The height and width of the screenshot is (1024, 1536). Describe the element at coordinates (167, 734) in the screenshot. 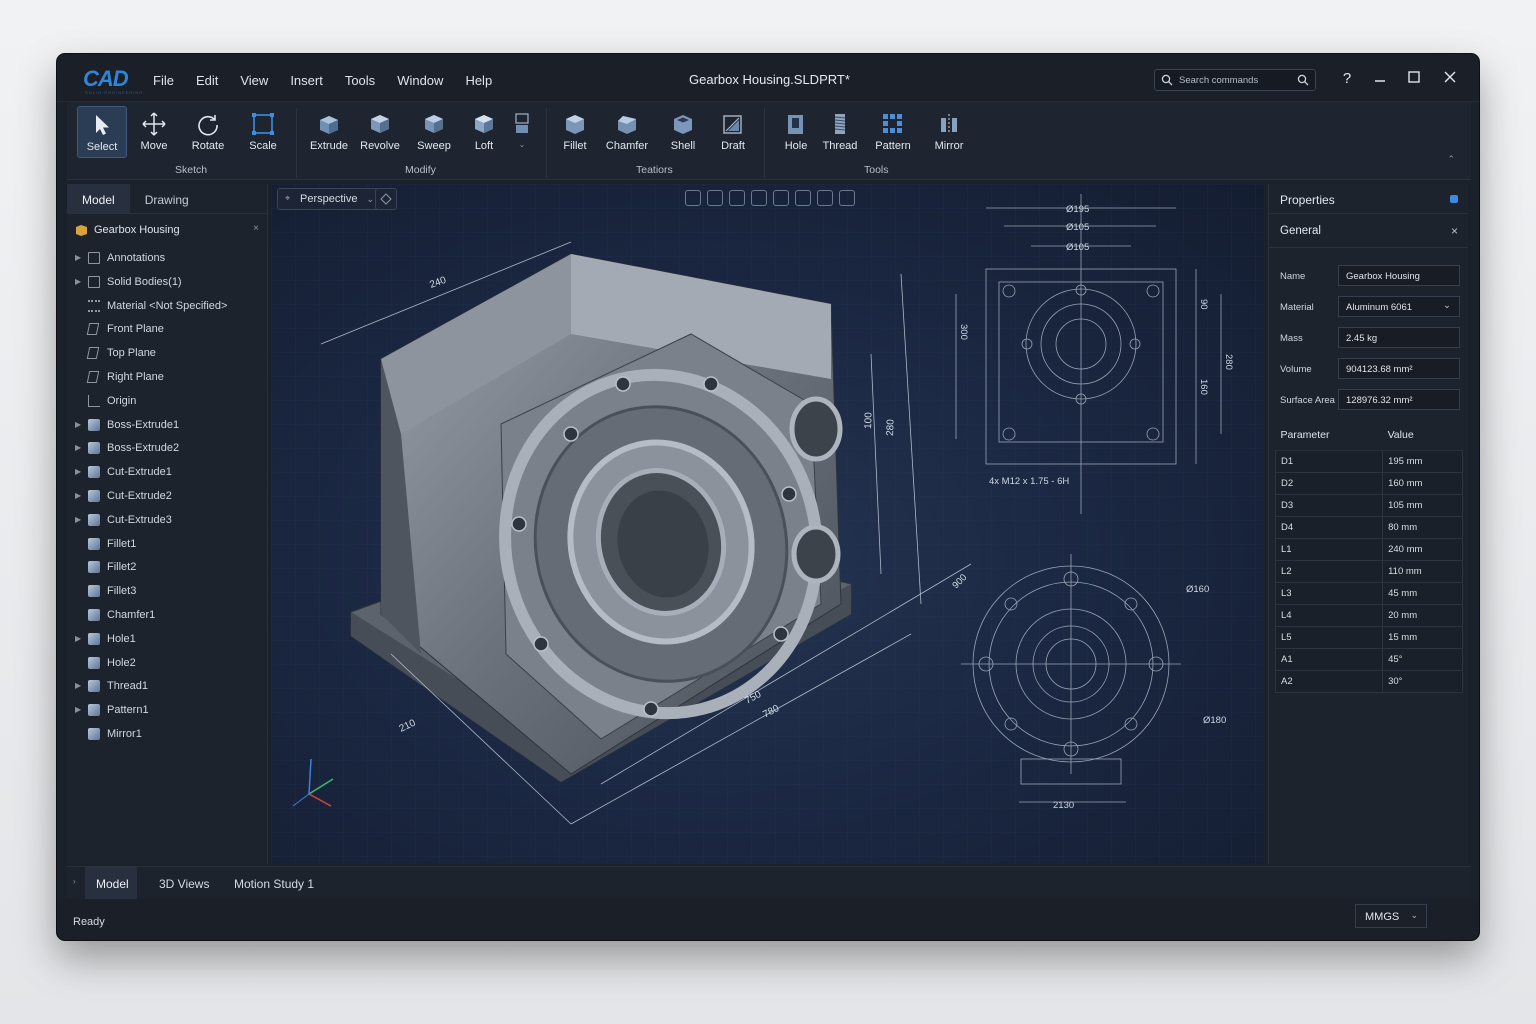

I see `tree-item: Mirror1` at that location.